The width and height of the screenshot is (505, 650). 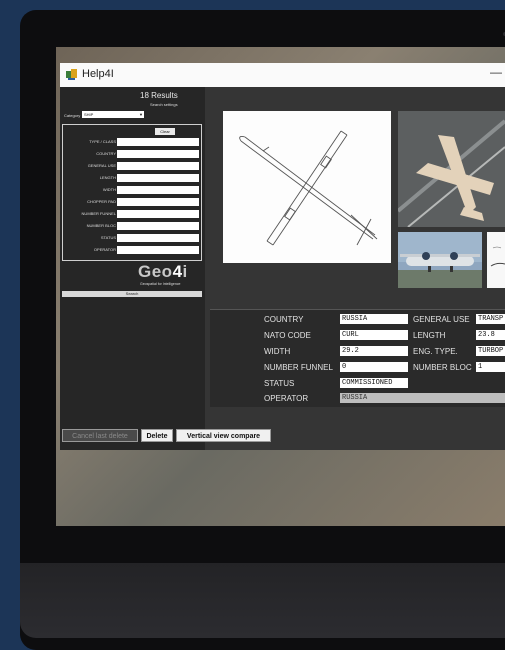 I want to click on number-funnel-label: NUMBER FUNNEL, so click(x=298, y=367).